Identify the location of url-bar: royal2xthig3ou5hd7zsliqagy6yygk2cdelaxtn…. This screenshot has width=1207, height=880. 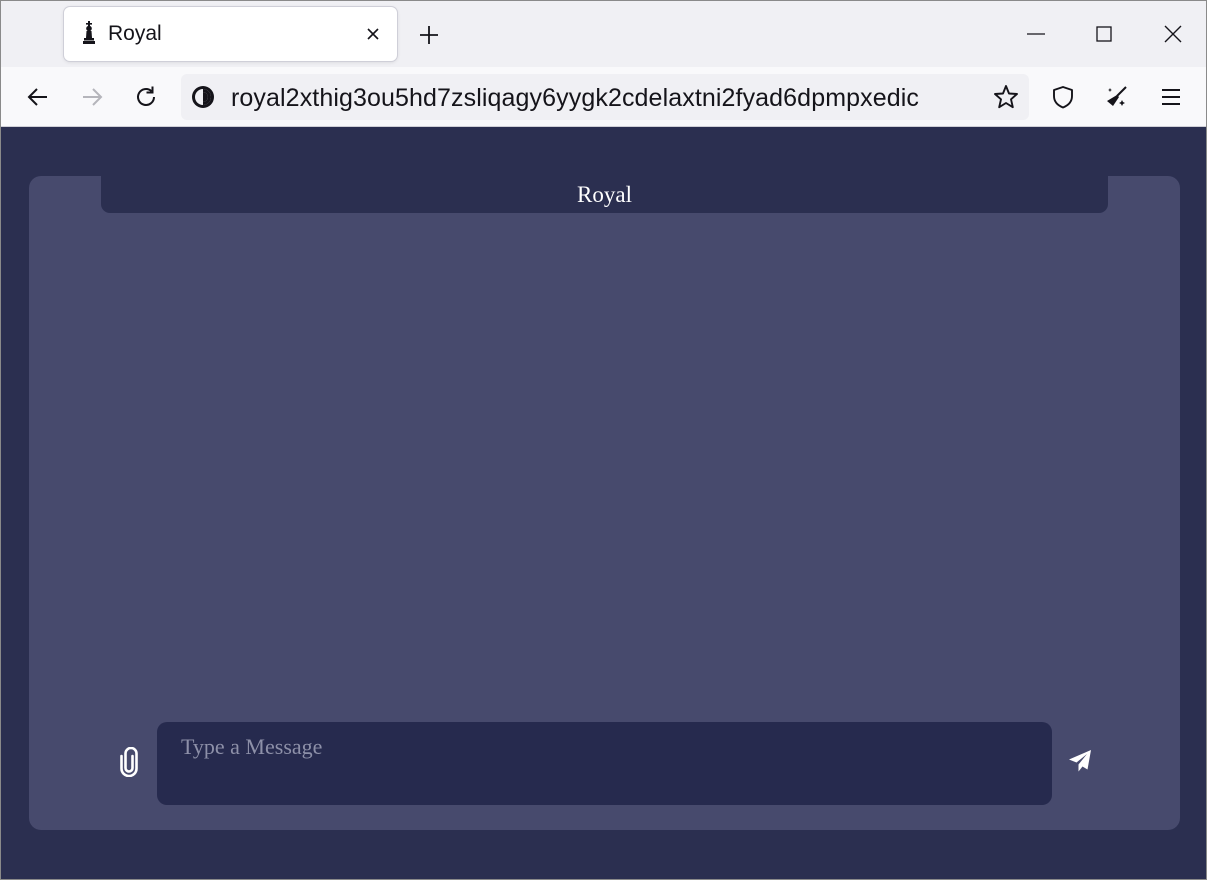
(605, 97).